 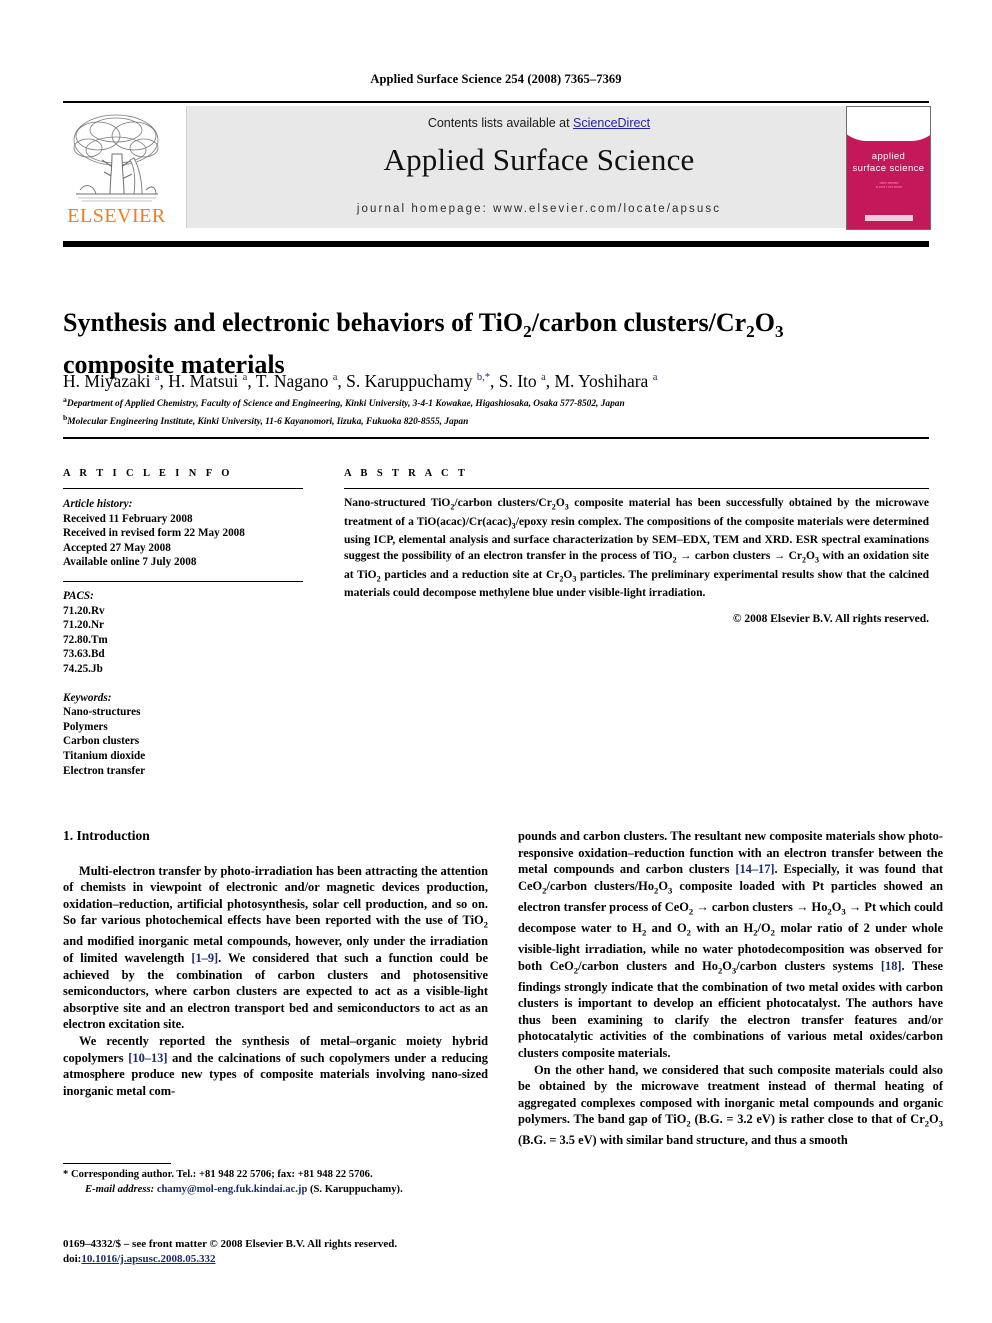 What do you see at coordinates (889, 218) in the screenshot?
I see `cover-footer-band` at bounding box center [889, 218].